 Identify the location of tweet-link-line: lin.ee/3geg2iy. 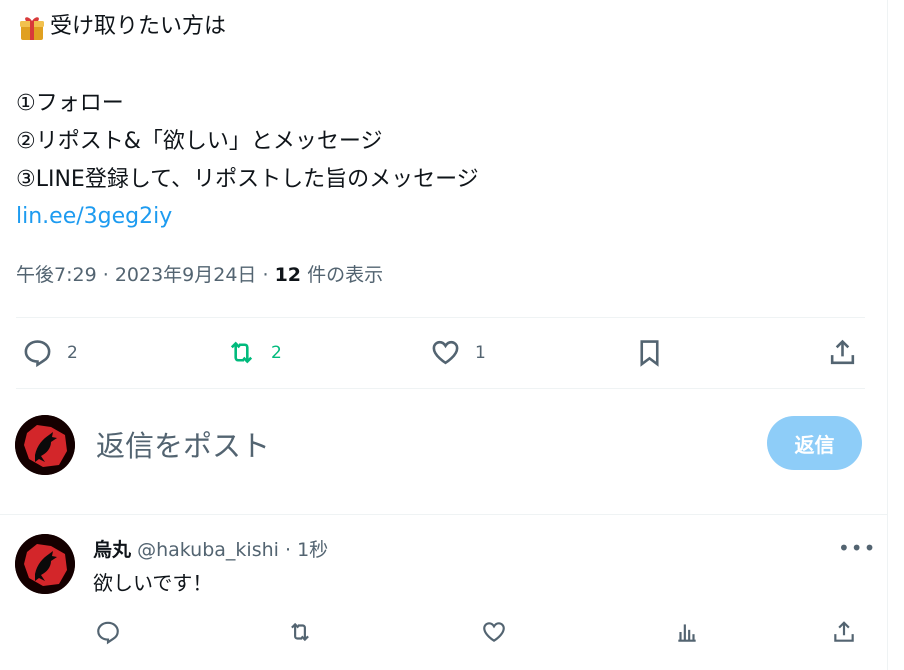
(94, 217).